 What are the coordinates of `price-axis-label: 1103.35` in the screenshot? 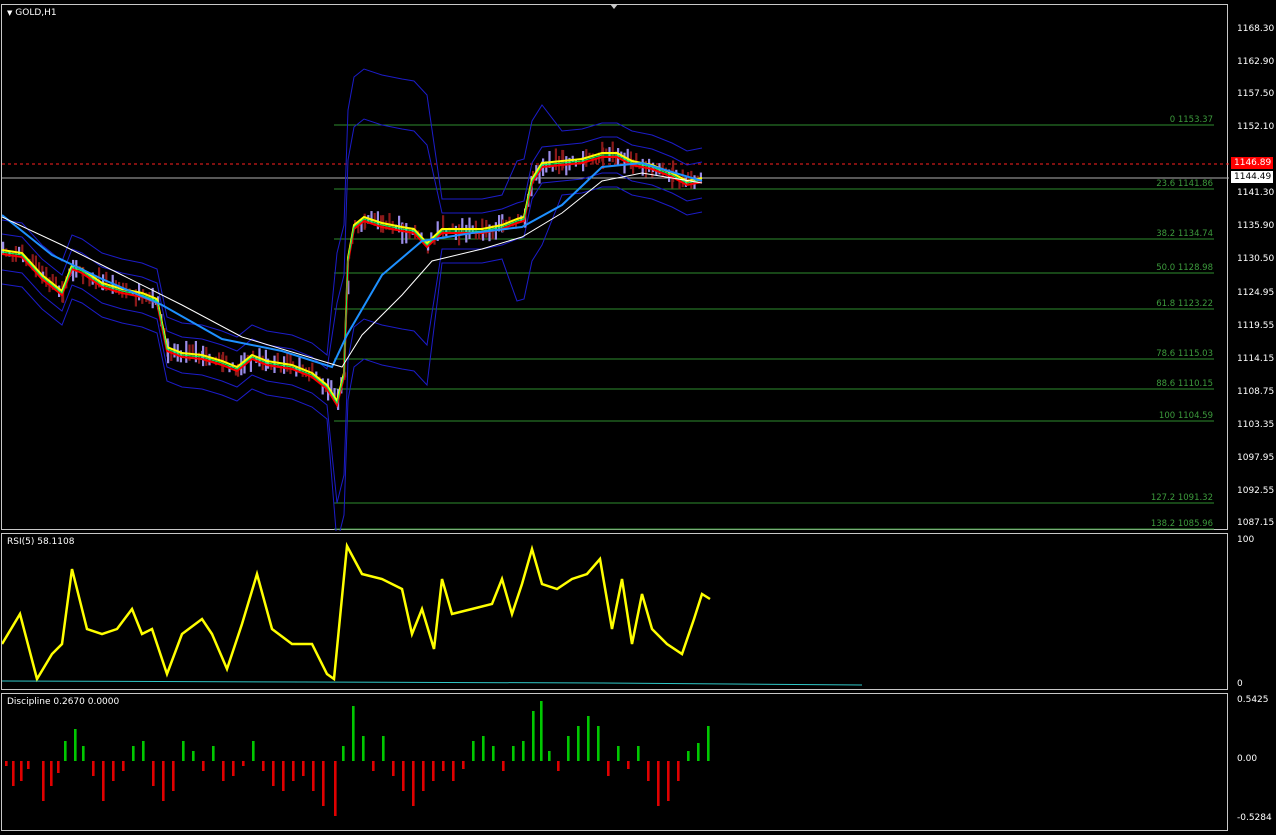 It's located at (1256, 425).